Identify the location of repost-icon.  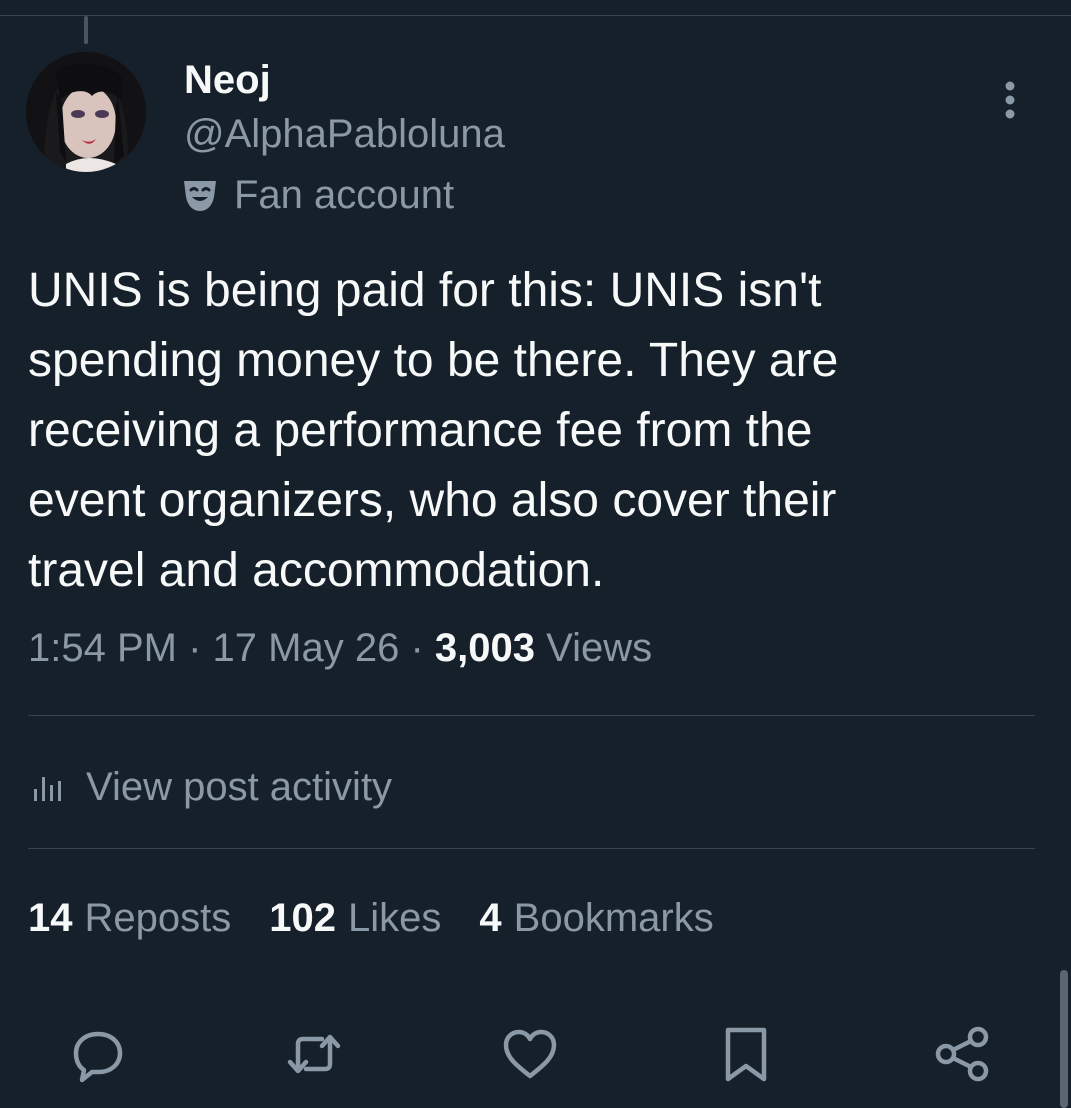
(314, 1054).